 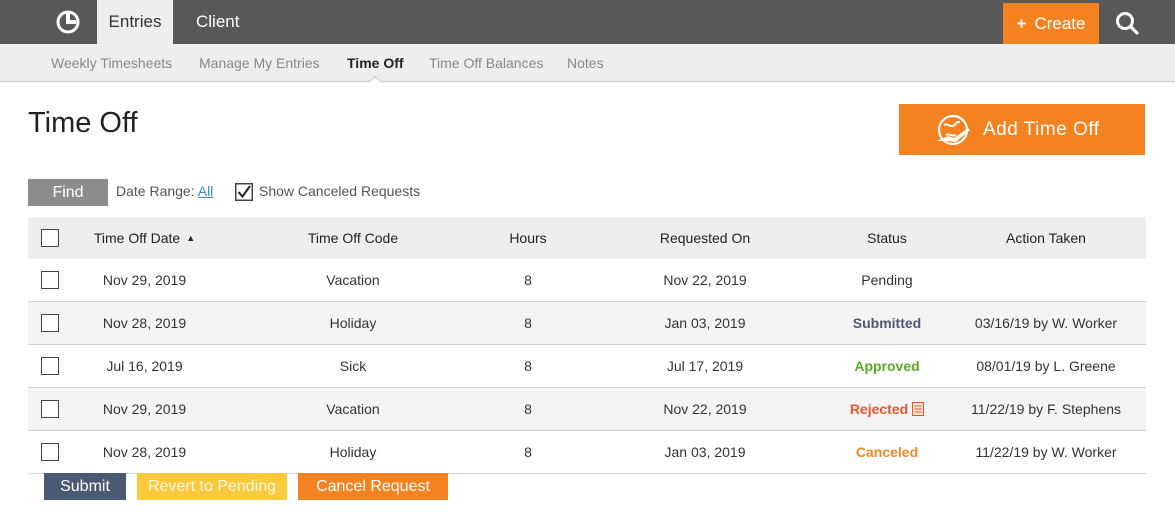 I want to click on cell-action-taken: 03/16/19 by W. Worker, so click(x=1046, y=323).